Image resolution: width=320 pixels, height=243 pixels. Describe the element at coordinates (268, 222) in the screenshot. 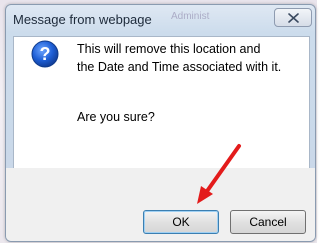

I see `cancel-button: Cancel` at that location.